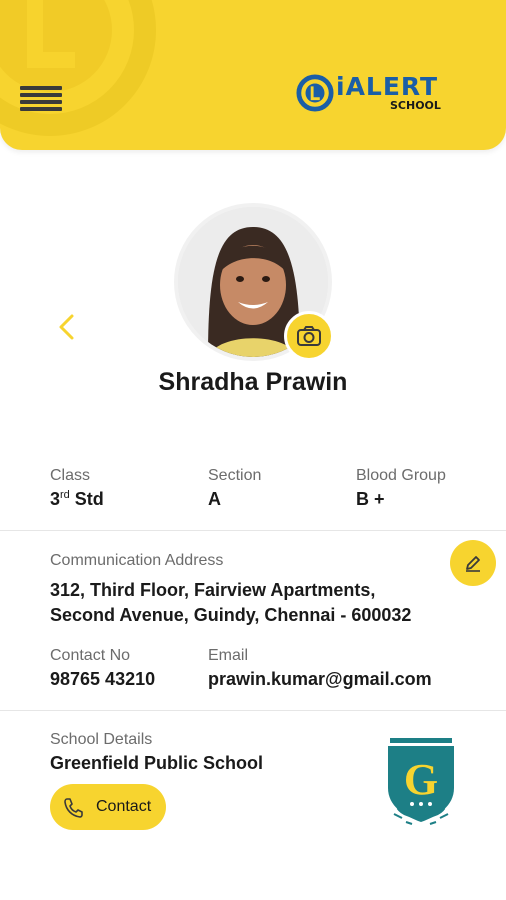 The height and width of the screenshot is (900, 506). I want to click on school-details-label: School Details, so click(101, 739).